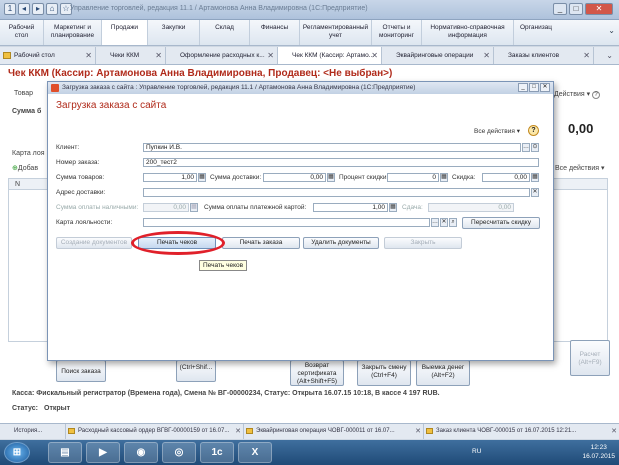 The image size is (619, 465). What do you see at coordinates (580, 168) in the screenshot?
I see `all-actions-menu: Все действия ▾` at bounding box center [580, 168].